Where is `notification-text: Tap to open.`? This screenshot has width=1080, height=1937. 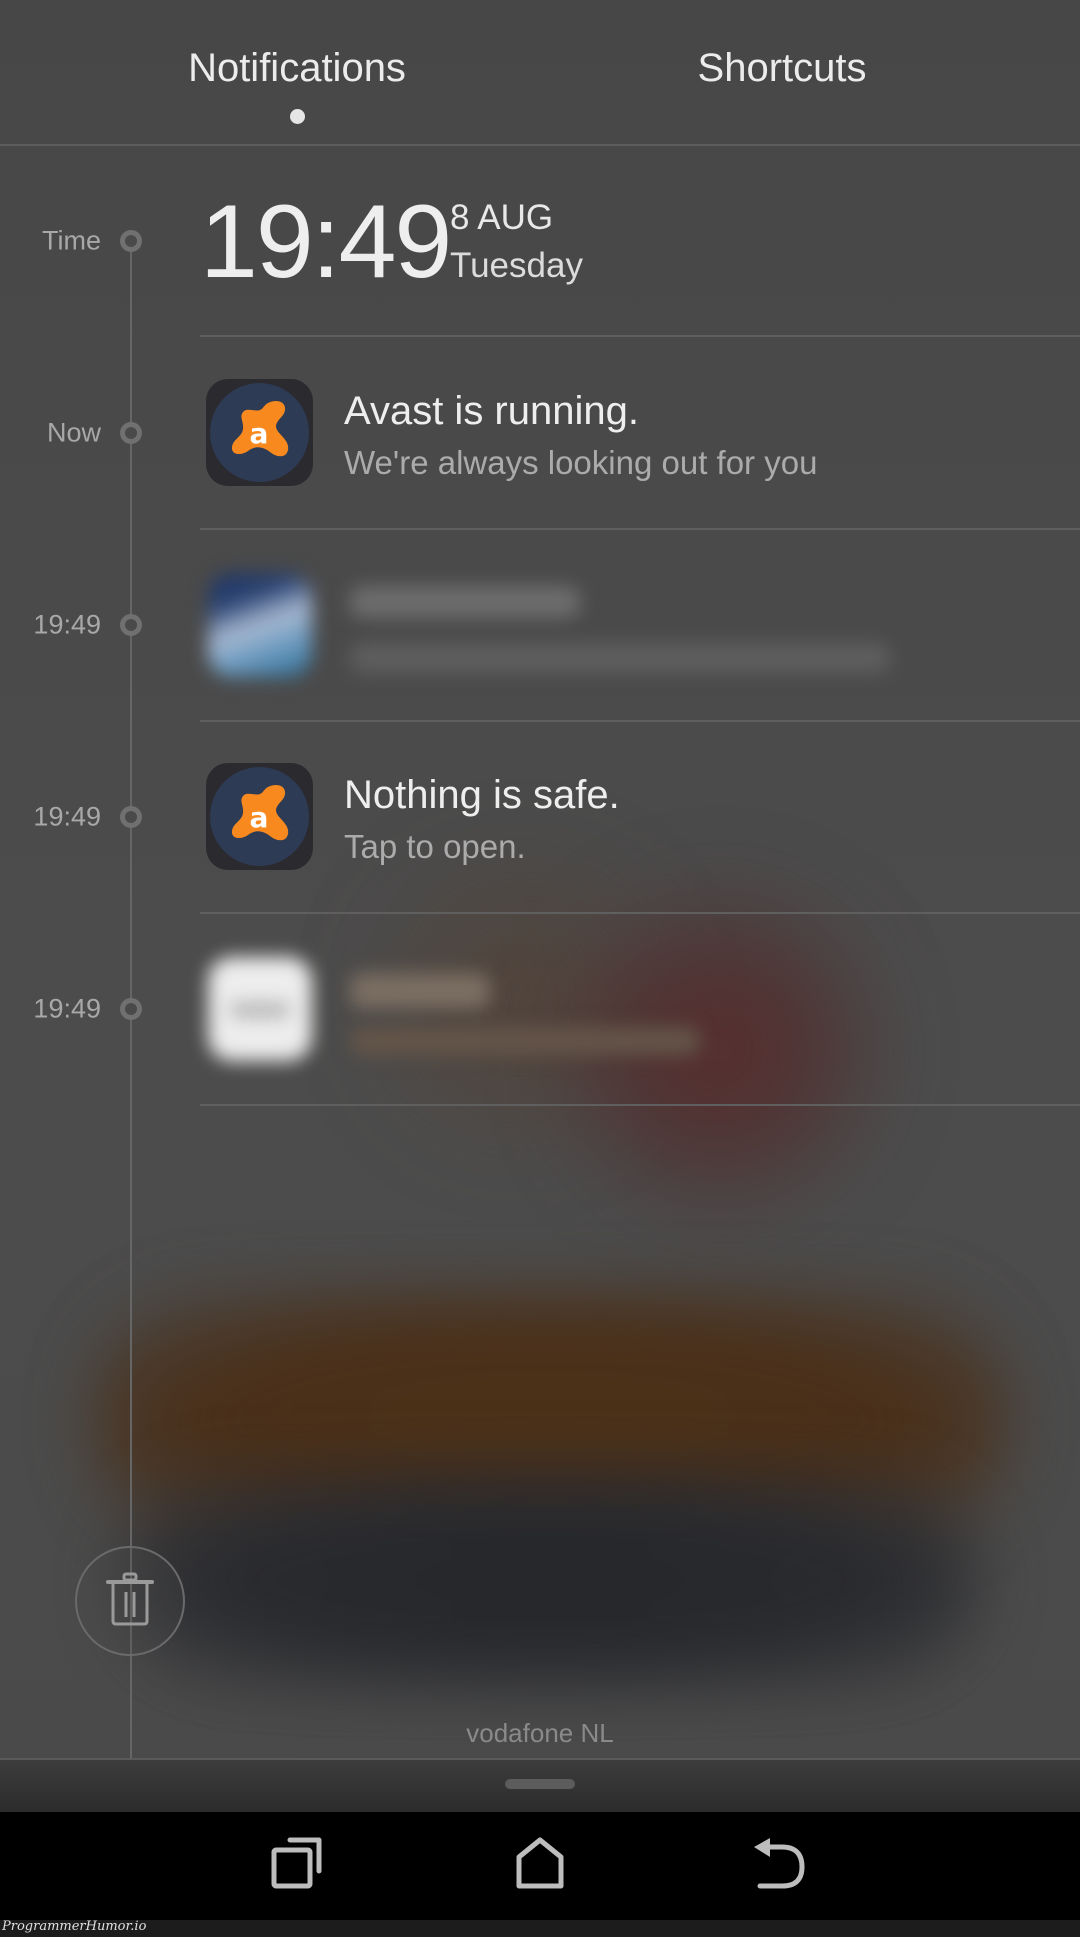 notification-text: Tap to open. is located at coordinates (435, 846).